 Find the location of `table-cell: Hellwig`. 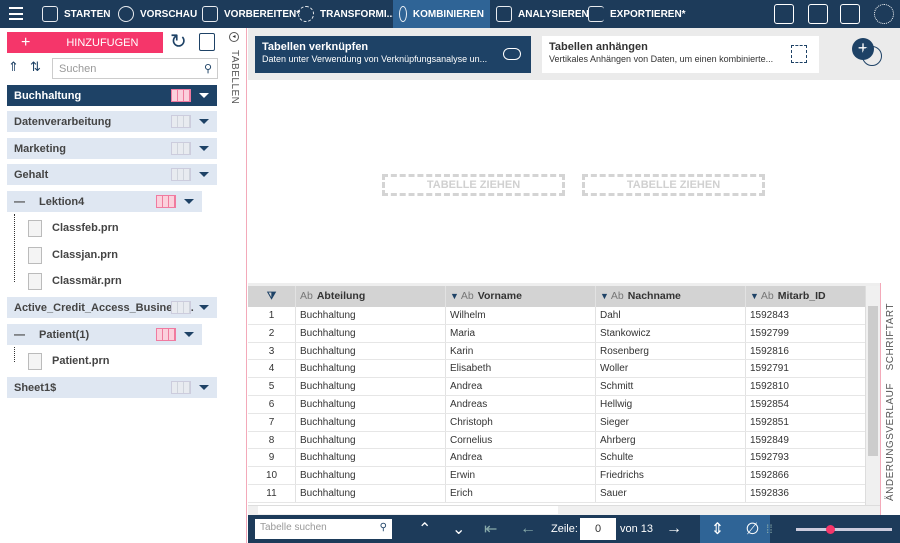

table-cell: Hellwig is located at coordinates (670, 404).